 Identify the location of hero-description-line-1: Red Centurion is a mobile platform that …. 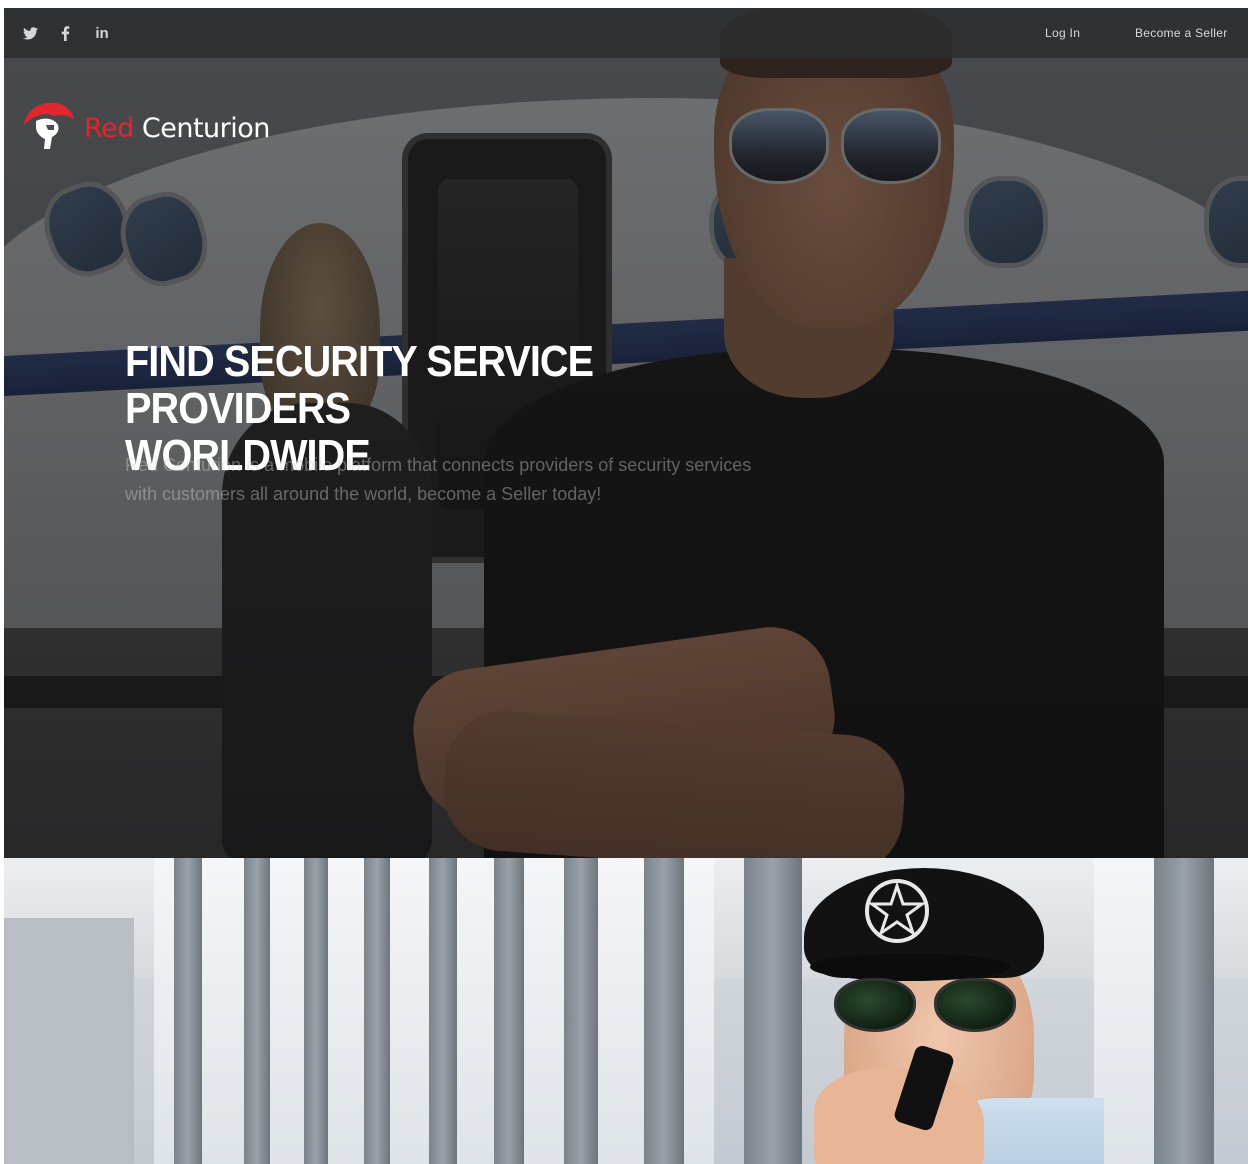
(438, 465).